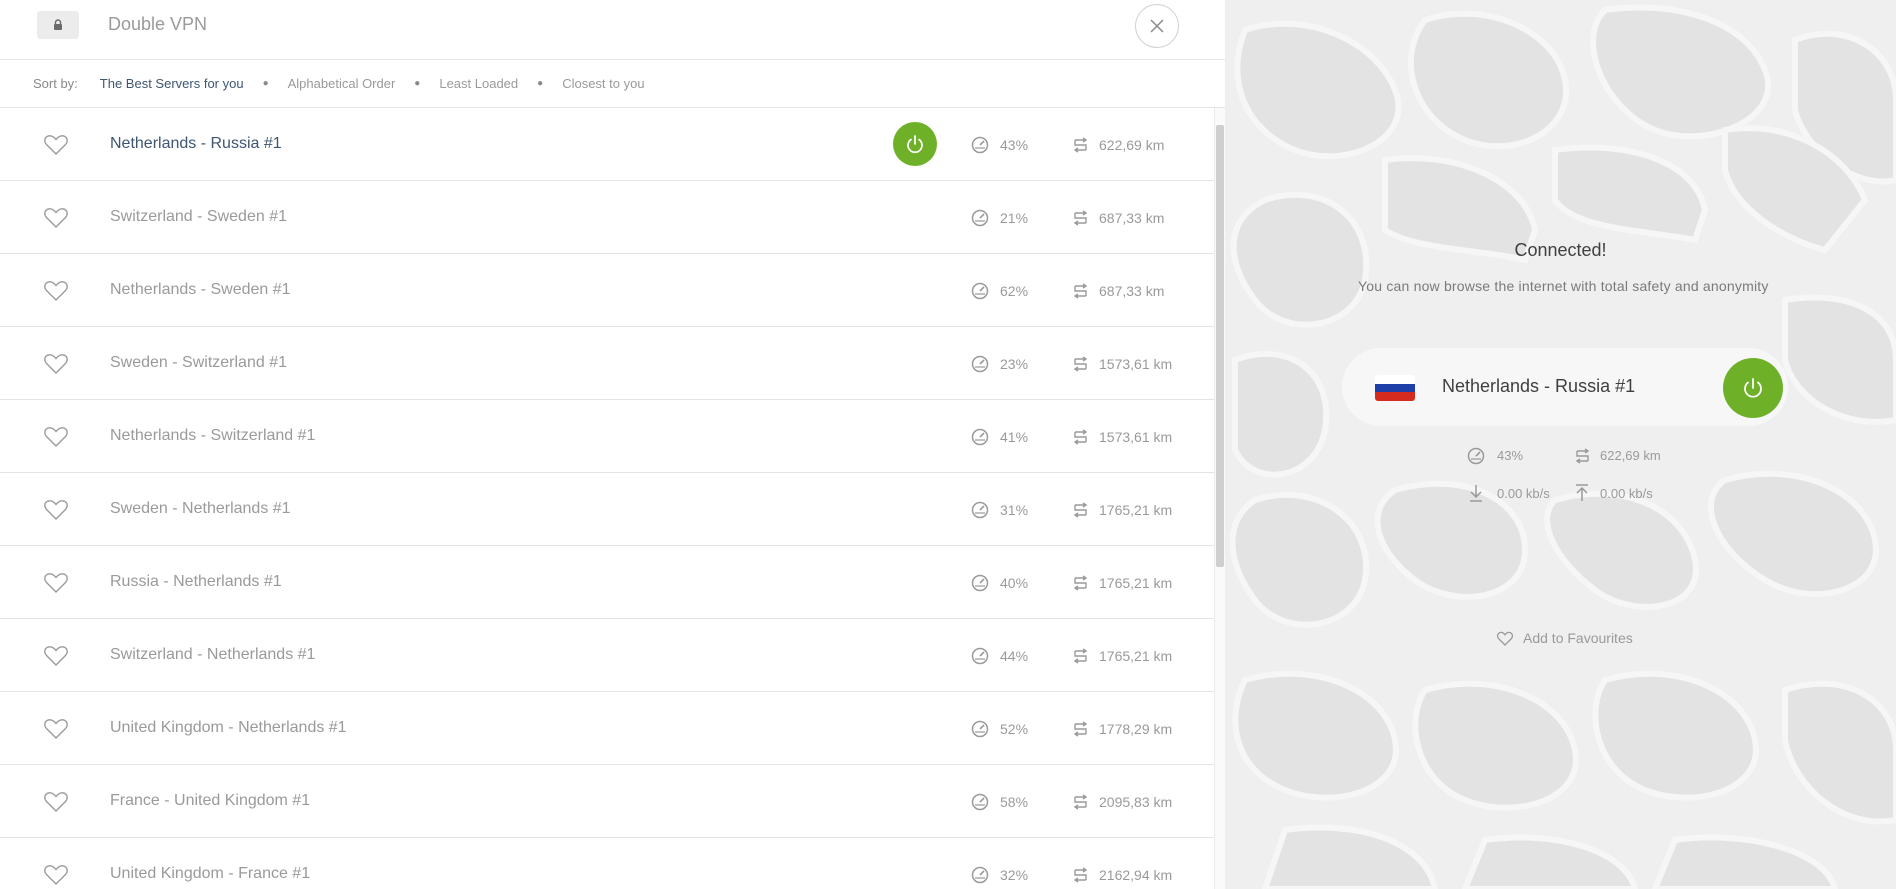  Describe the element at coordinates (228, 727) in the screenshot. I see `server-name: United Kingdom - Netherlands #1` at that location.